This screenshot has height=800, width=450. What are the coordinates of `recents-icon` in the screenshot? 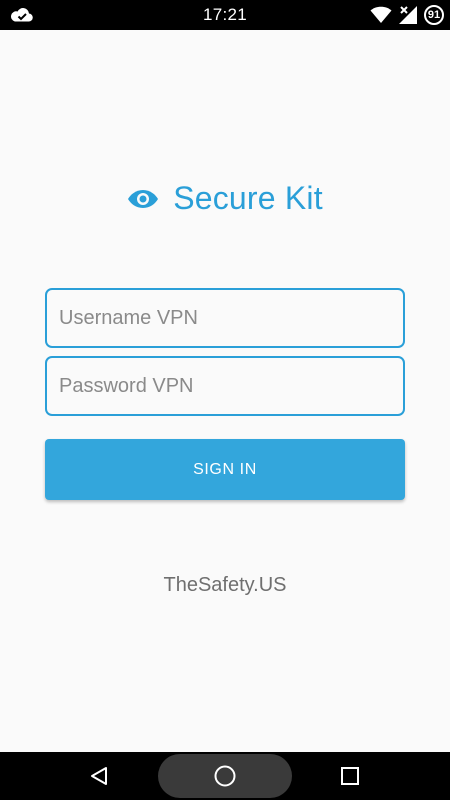 It's located at (350, 776).